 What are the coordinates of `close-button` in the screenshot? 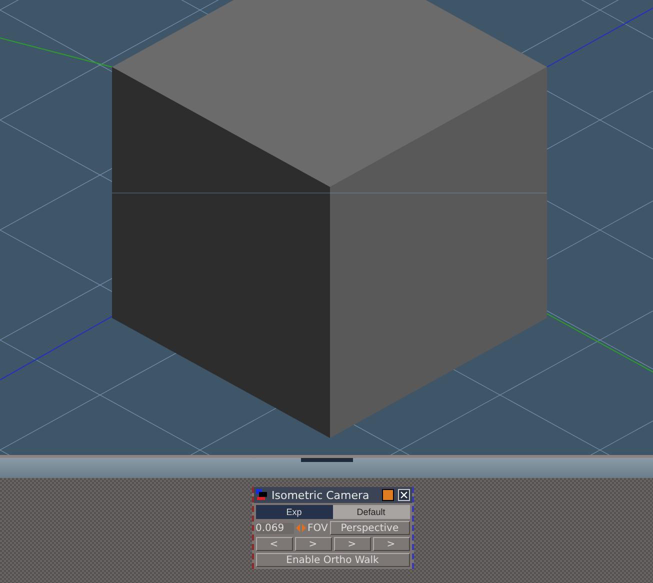 It's located at (404, 495).